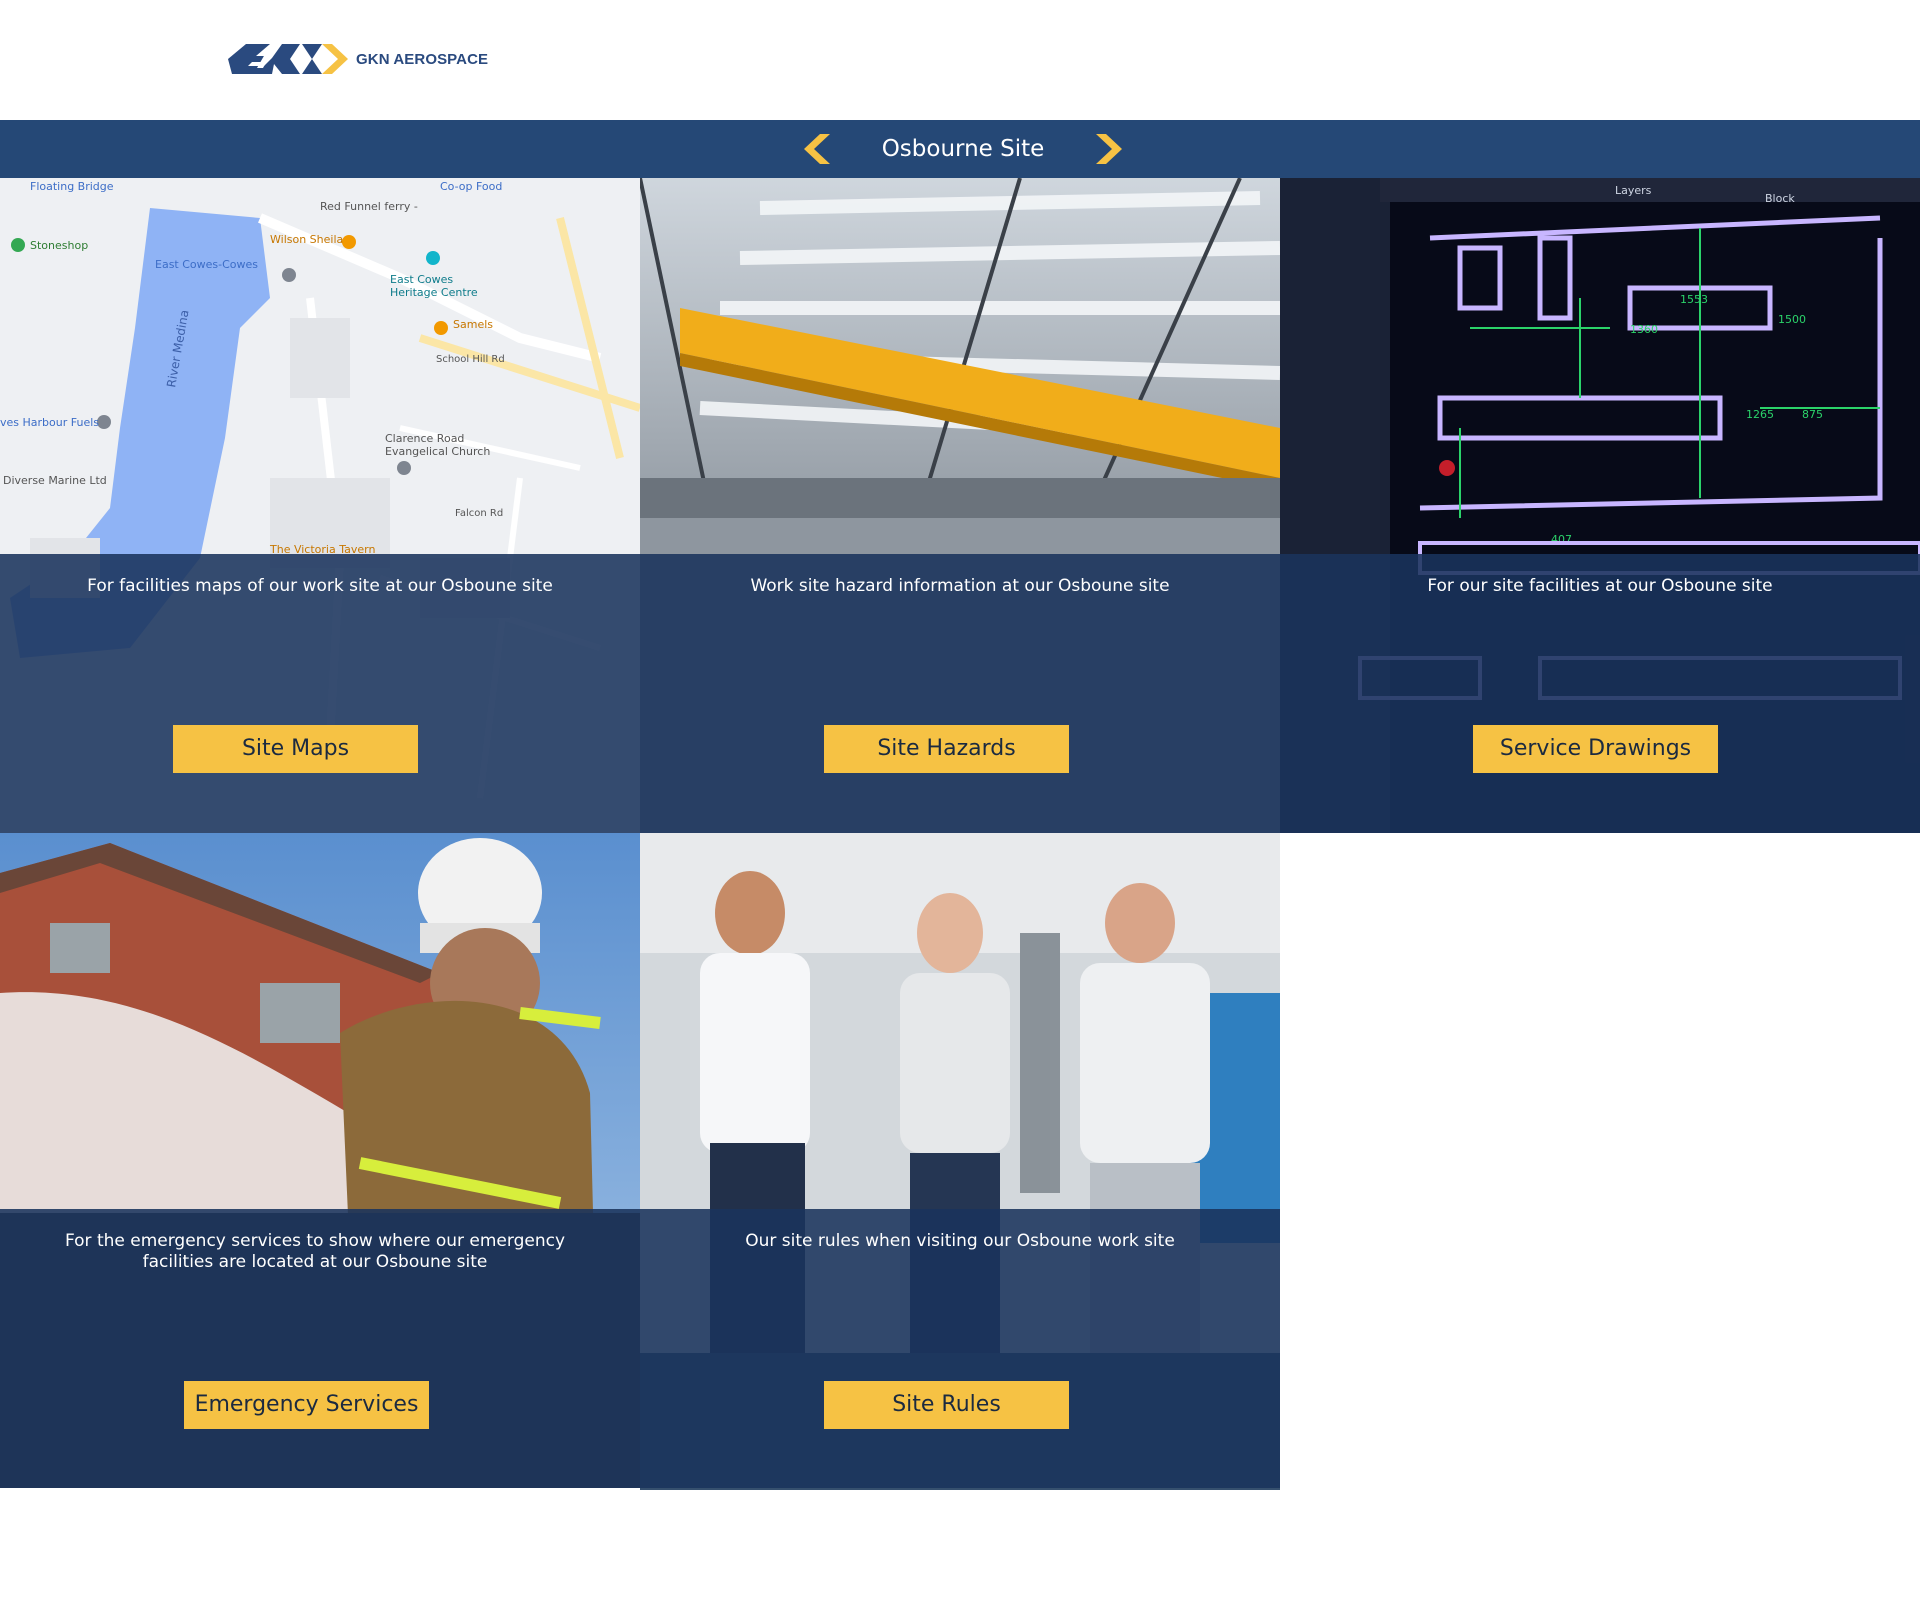 This screenshot has height=1612, width=1920. I want to click on svg-text: Block, so click(1780, 198).